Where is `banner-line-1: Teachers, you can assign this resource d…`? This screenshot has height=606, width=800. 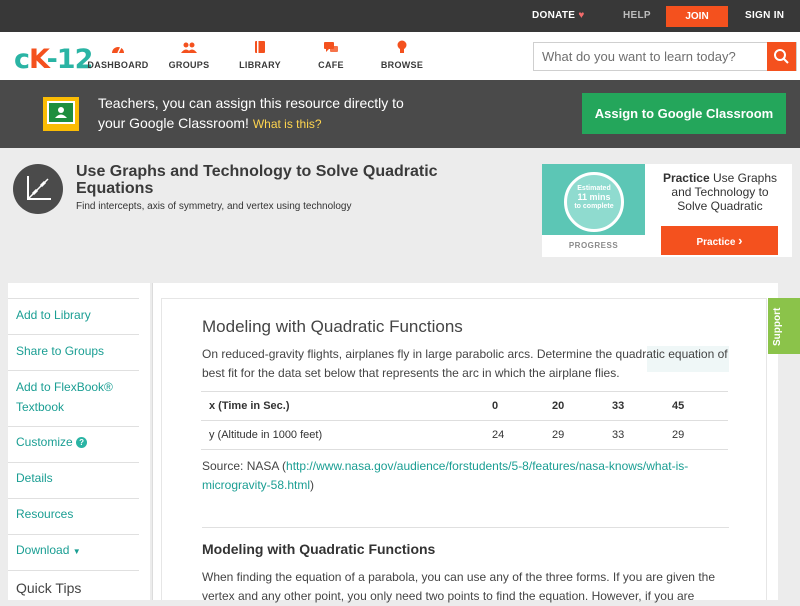
banner-line-1: Teachers, you can assign this resource d… is located at coordinates (251, 103).